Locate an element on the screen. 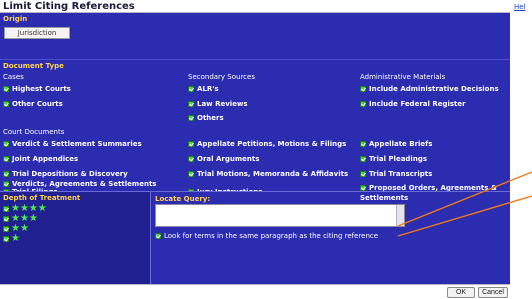  origin-label: Origin is located at coordinates (15, 19).